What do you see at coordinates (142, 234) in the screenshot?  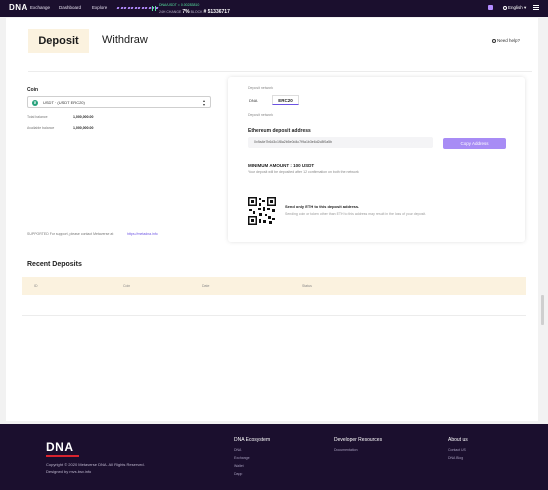 I see `support-link: https://metadna.info` at bounding box center [142, 234].